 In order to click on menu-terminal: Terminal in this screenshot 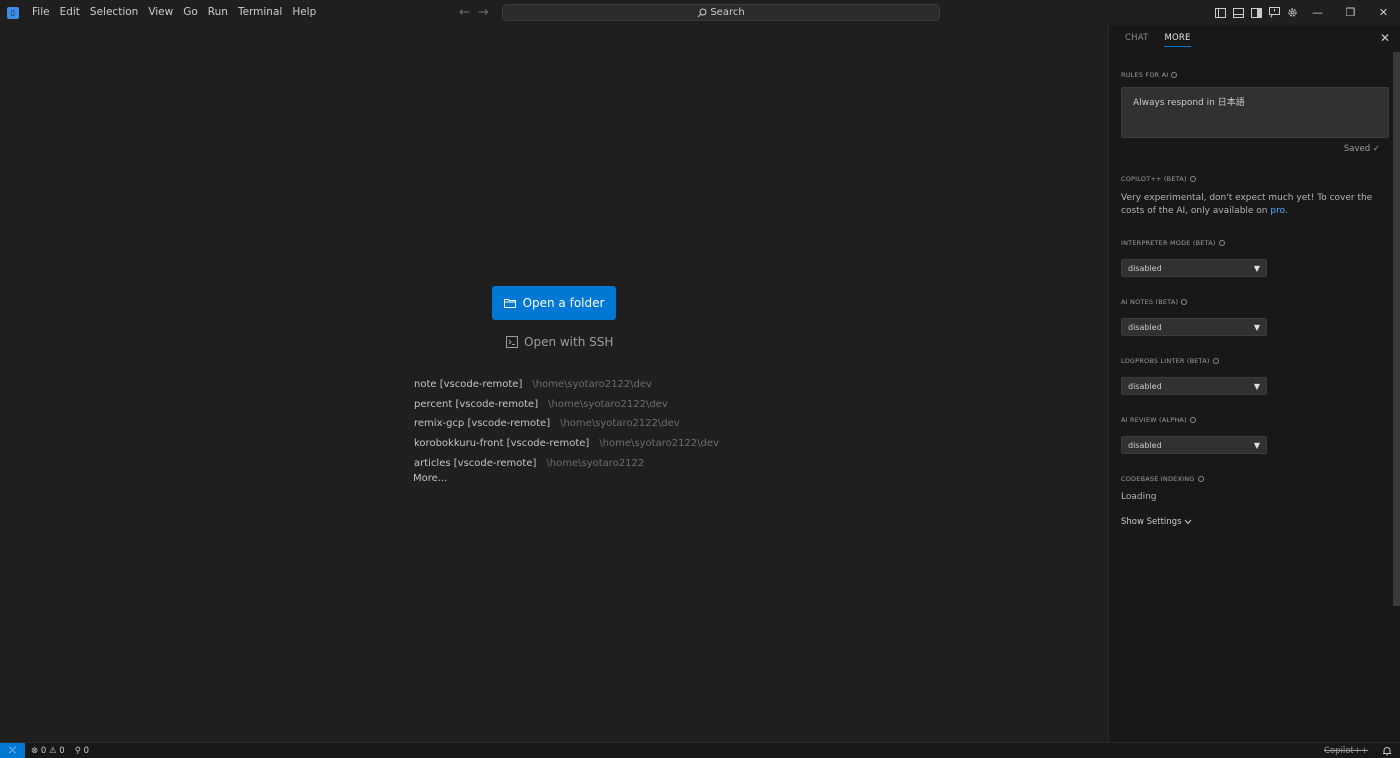, I will do `click(260, 12)`.